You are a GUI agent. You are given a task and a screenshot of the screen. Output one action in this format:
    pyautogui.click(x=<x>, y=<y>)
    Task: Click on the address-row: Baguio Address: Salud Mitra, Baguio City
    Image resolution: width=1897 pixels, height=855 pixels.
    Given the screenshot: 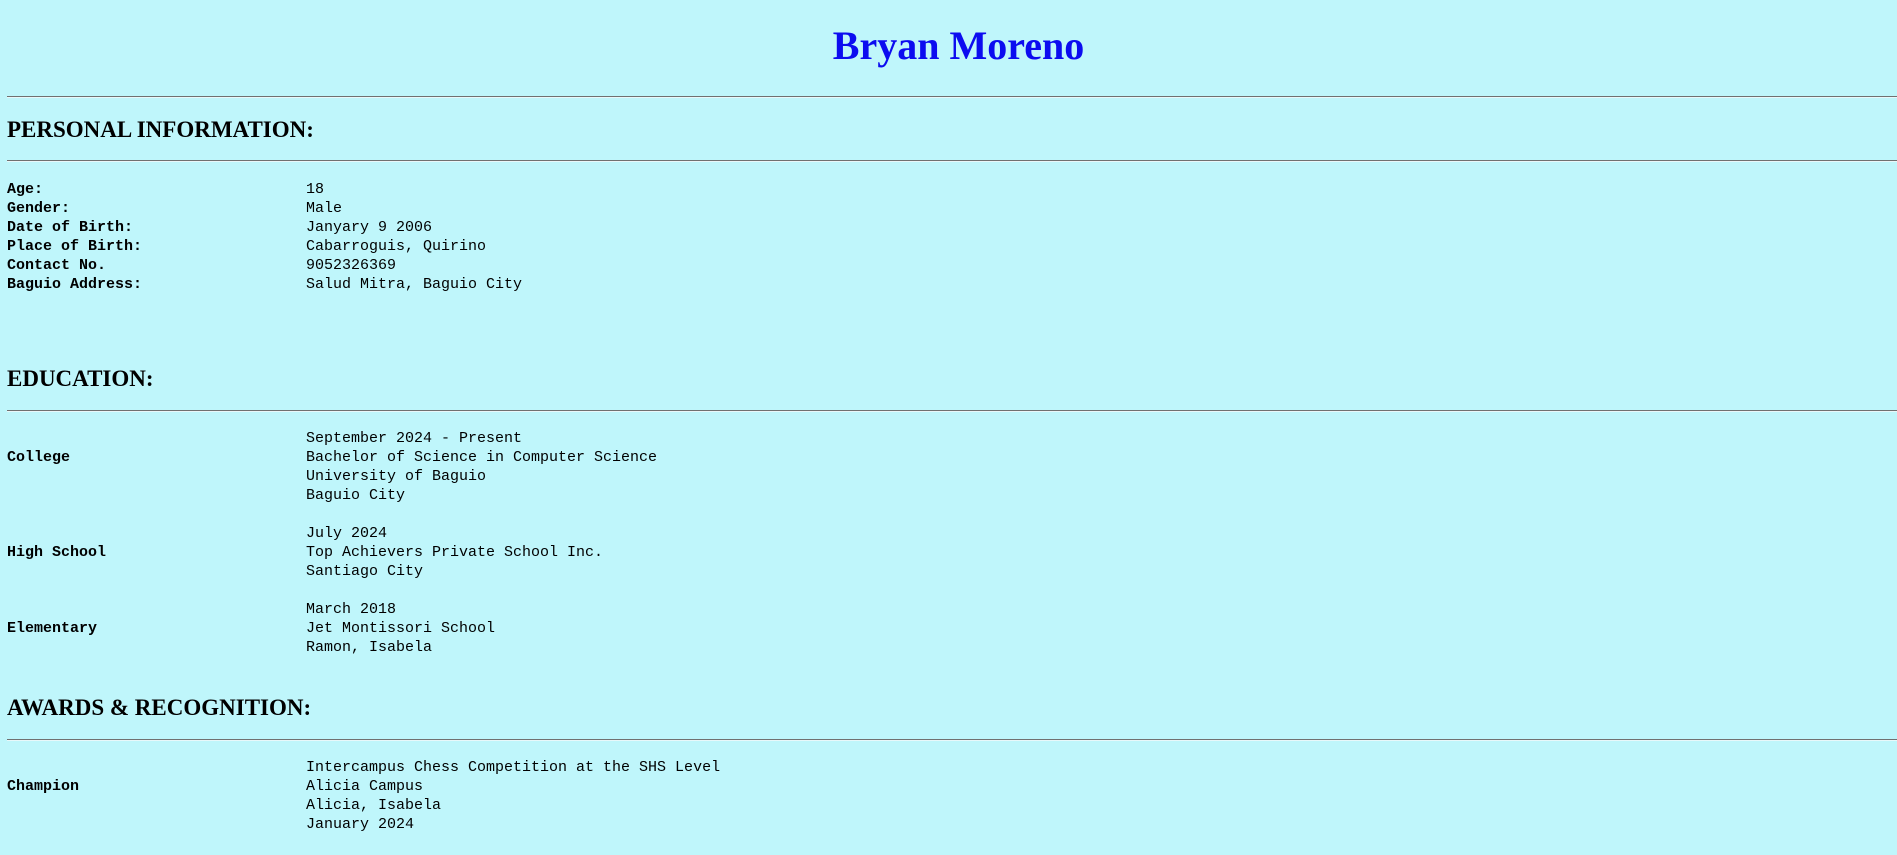 What is the action you would take?
    pyautogui.click(x=948, y=284)
    